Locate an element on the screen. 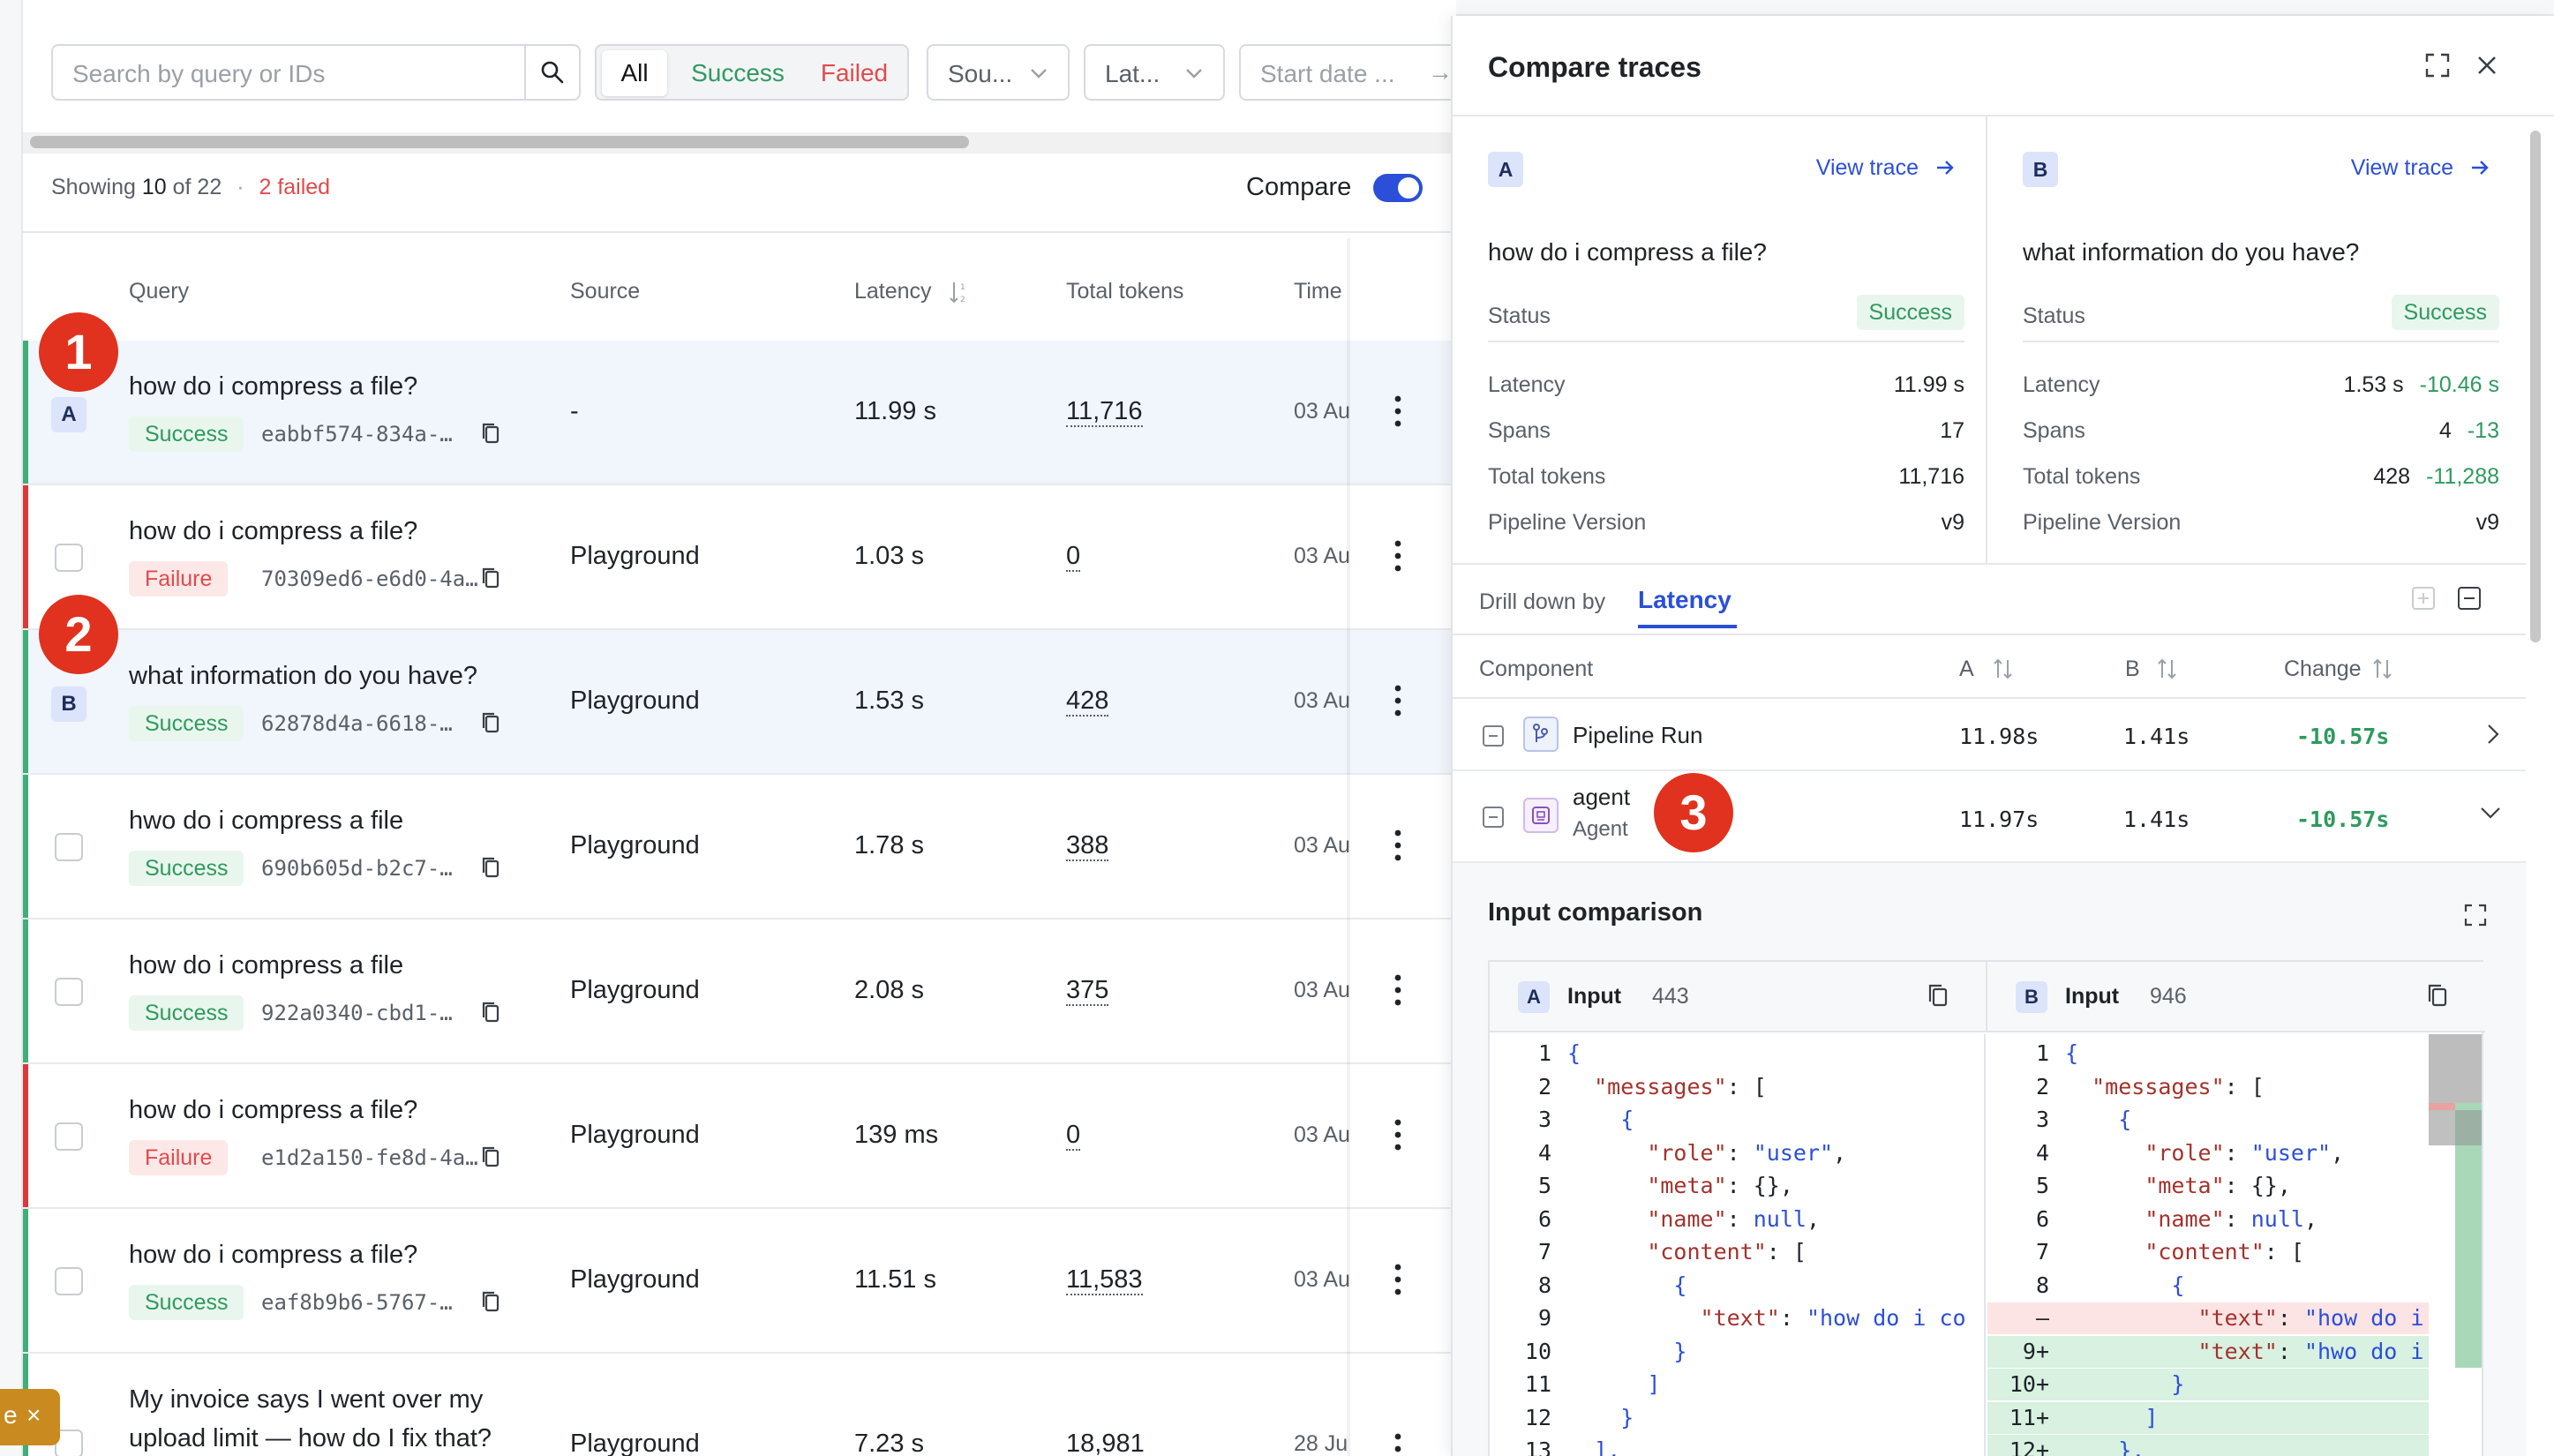  toast-notification: e × is located at coordinates (30, 1417).